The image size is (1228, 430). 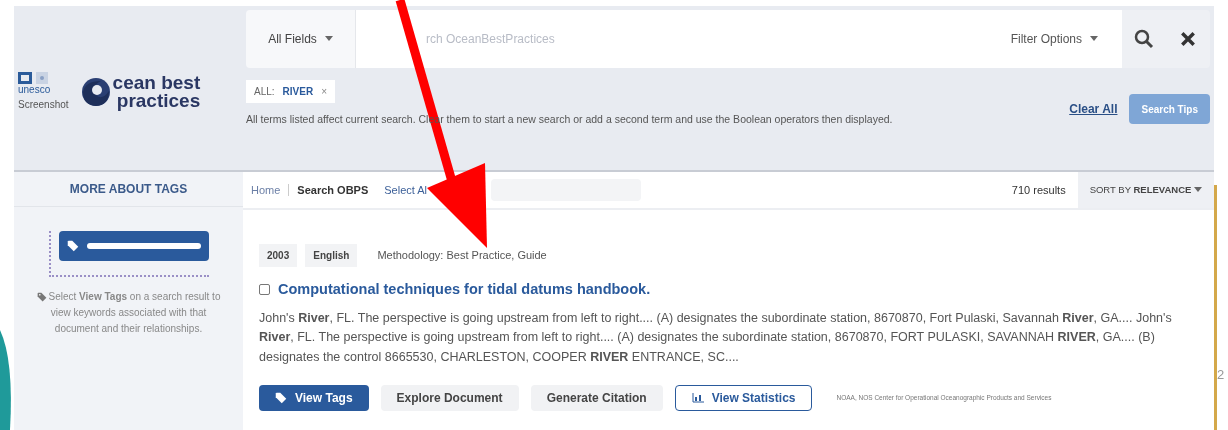 I want to click on action-button: Generate Citation, so click(x=596, y=398).